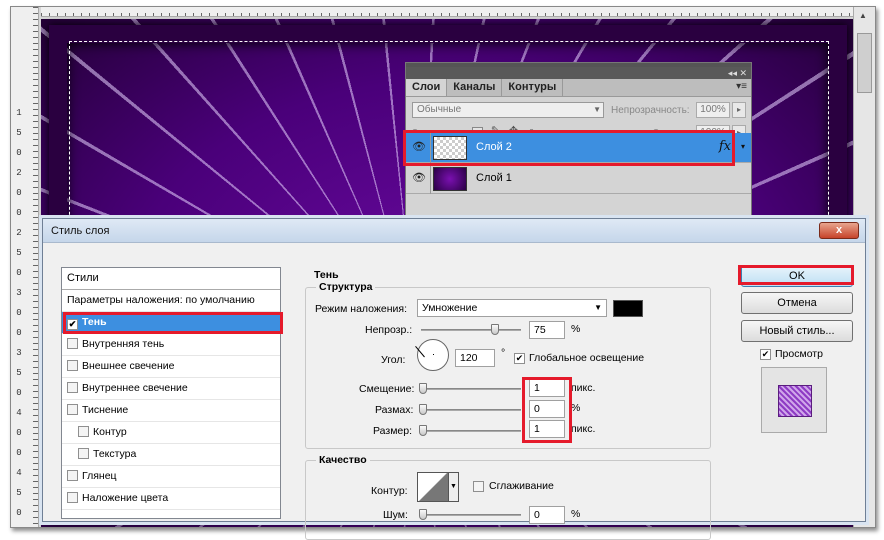 Image resolution: width=884 pixels, height=540 pixels. What do you see at coordinates (475, 87) in the screenshot?
I see `tab-channels: Каналы` at bounding box center [475, 87].